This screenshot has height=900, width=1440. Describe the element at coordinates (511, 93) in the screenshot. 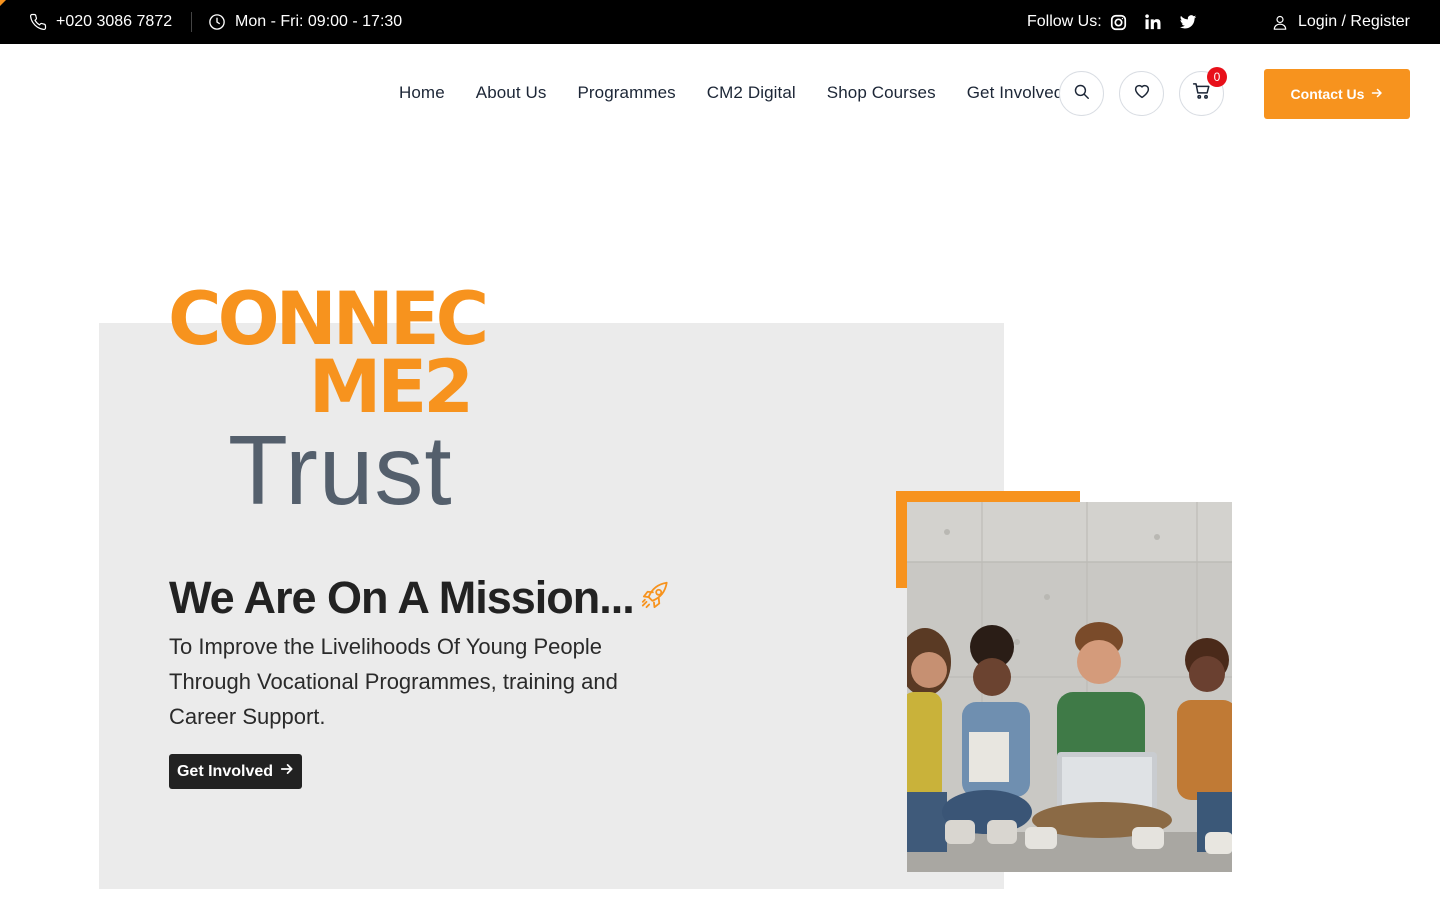

I see `nav-item-about-us: About Us` at that location.